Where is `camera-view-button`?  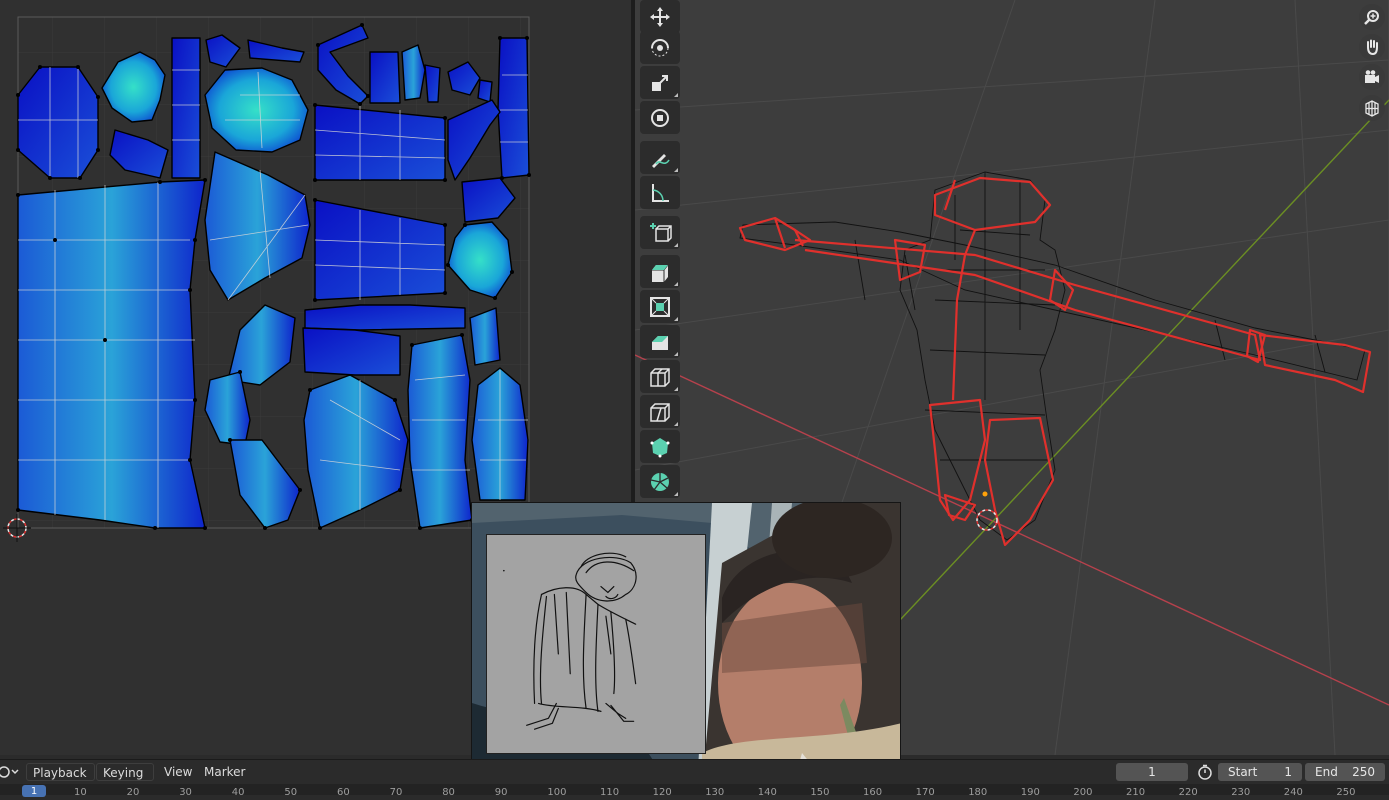 camera-view-button is located at coordinates (1372, 77).